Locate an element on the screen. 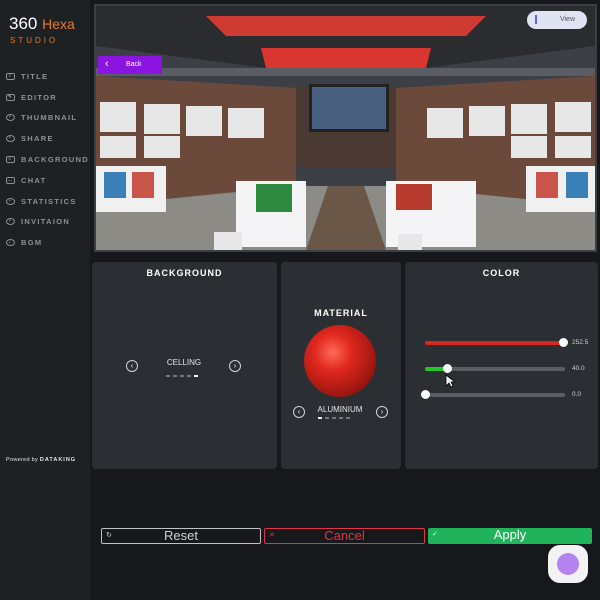 This screenshot has width=600, height=600. background-pager-dots is located at coordinates (182, 376).